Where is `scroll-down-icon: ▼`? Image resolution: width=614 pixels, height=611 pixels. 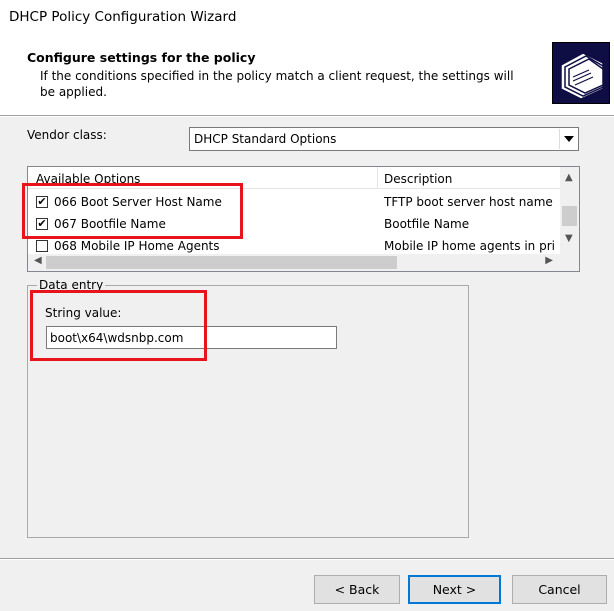 scroll-down-icon: ▼ is located at coordinates (569, 238).